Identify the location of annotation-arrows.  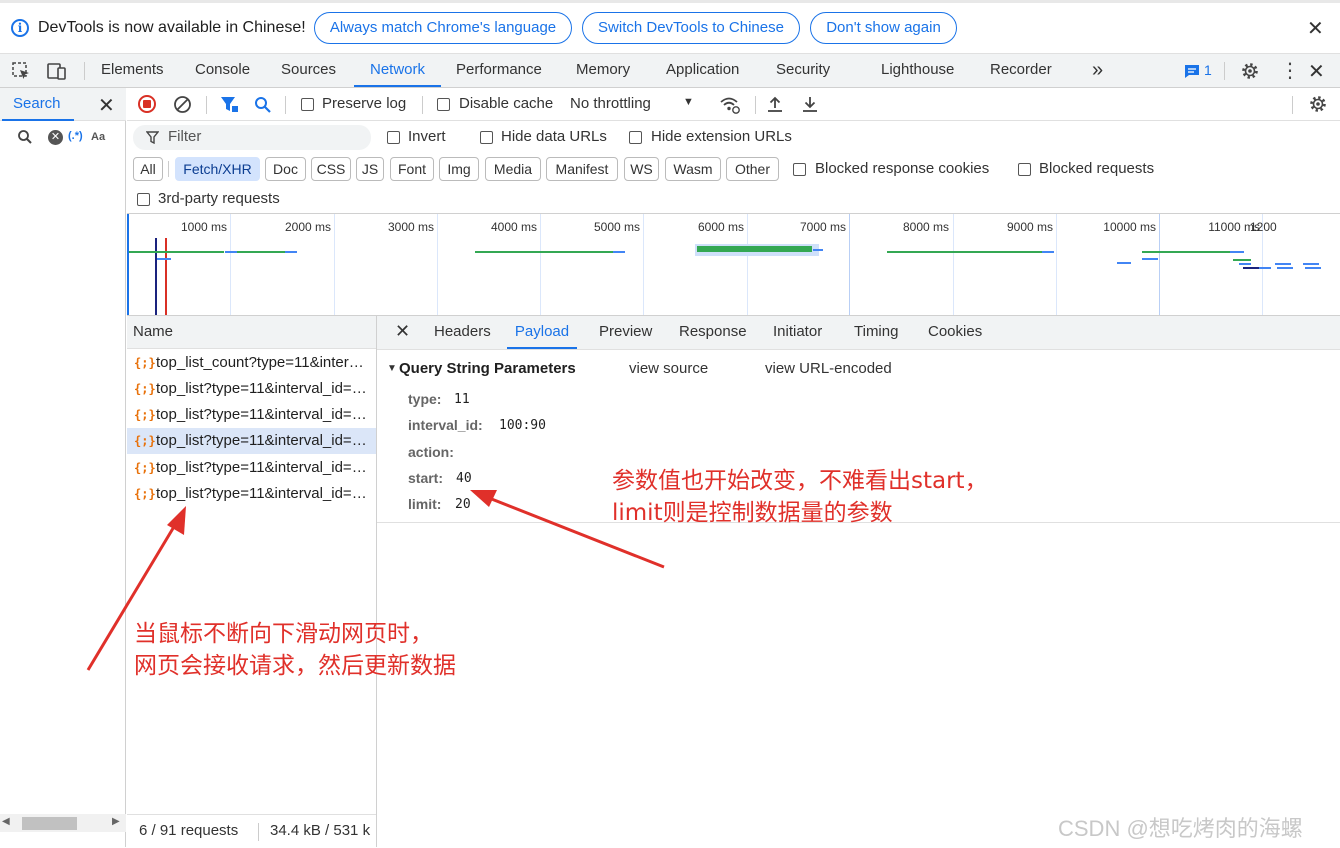
(375, 580).